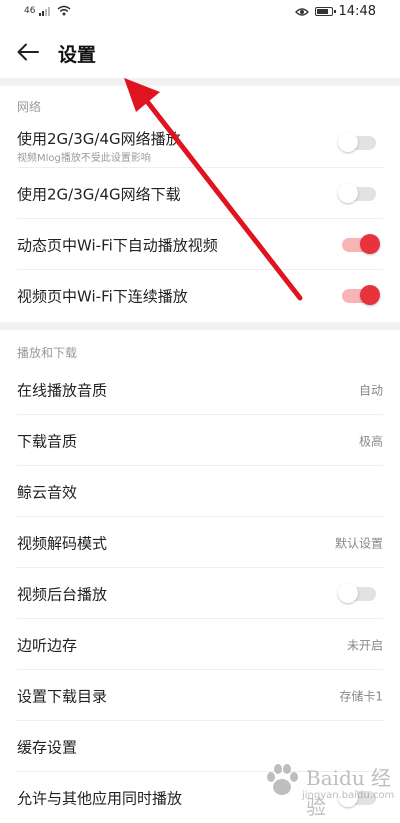 The width and height of the screenshot is (400, 823). I want to click on row-label: 鲸云音效, so click(47, 492).